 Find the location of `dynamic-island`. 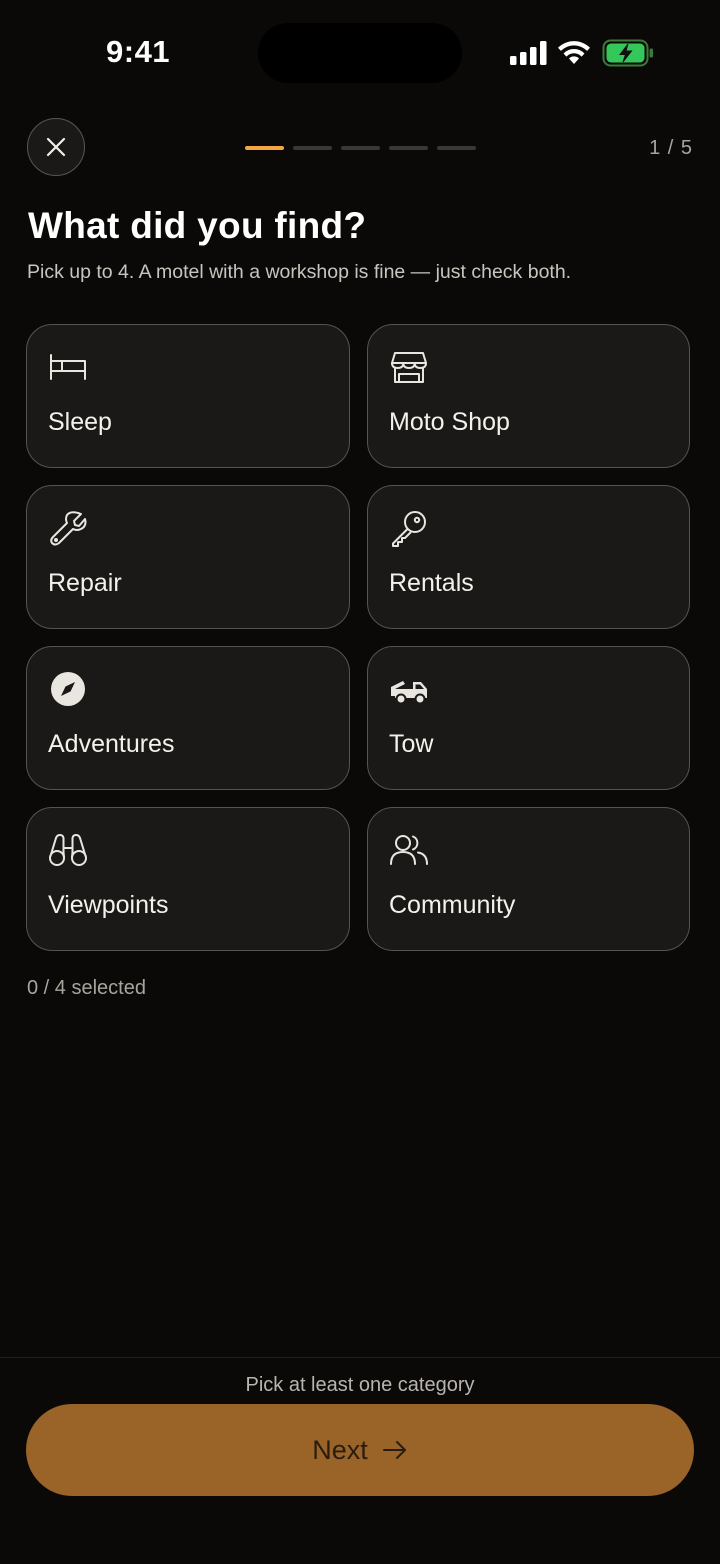

dynamic-island is located at coordinates (360, 53).